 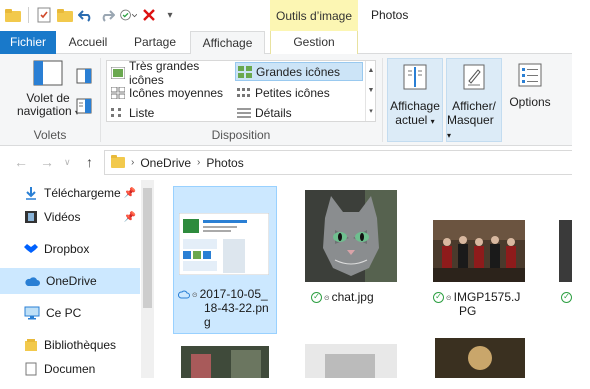 I want to click on nav-item-documents: Documen, so click(x=70, y=367).